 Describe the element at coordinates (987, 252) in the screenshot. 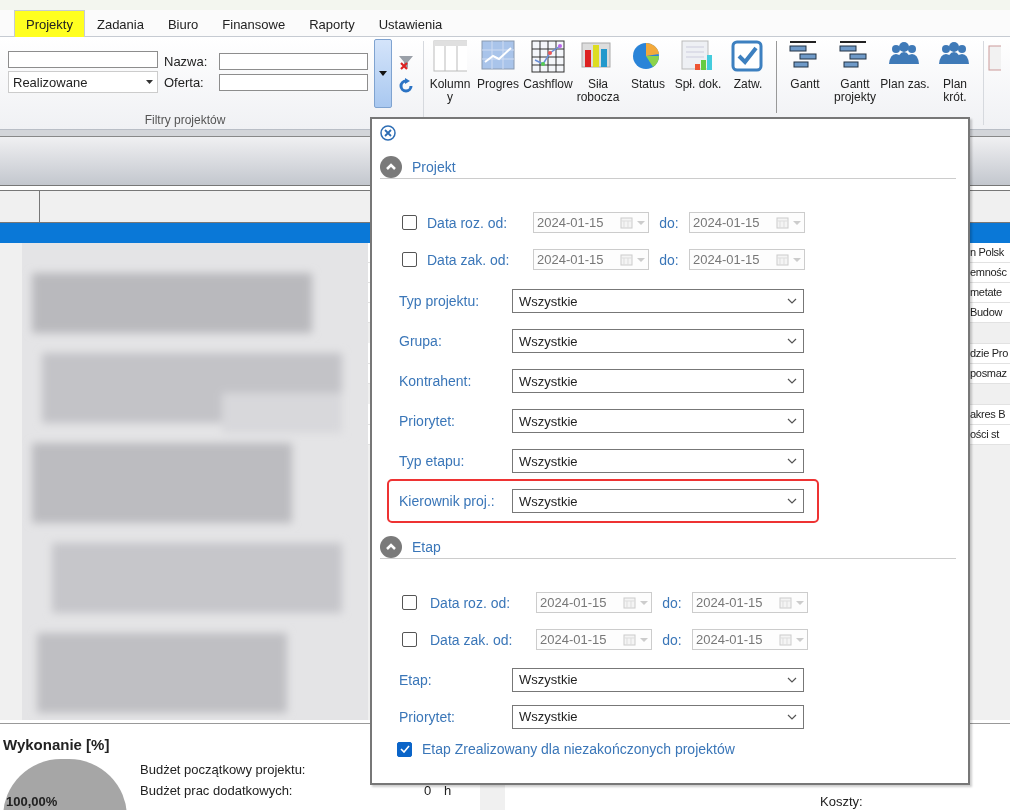

I see `table-cell-text: n Polsk` at that location.